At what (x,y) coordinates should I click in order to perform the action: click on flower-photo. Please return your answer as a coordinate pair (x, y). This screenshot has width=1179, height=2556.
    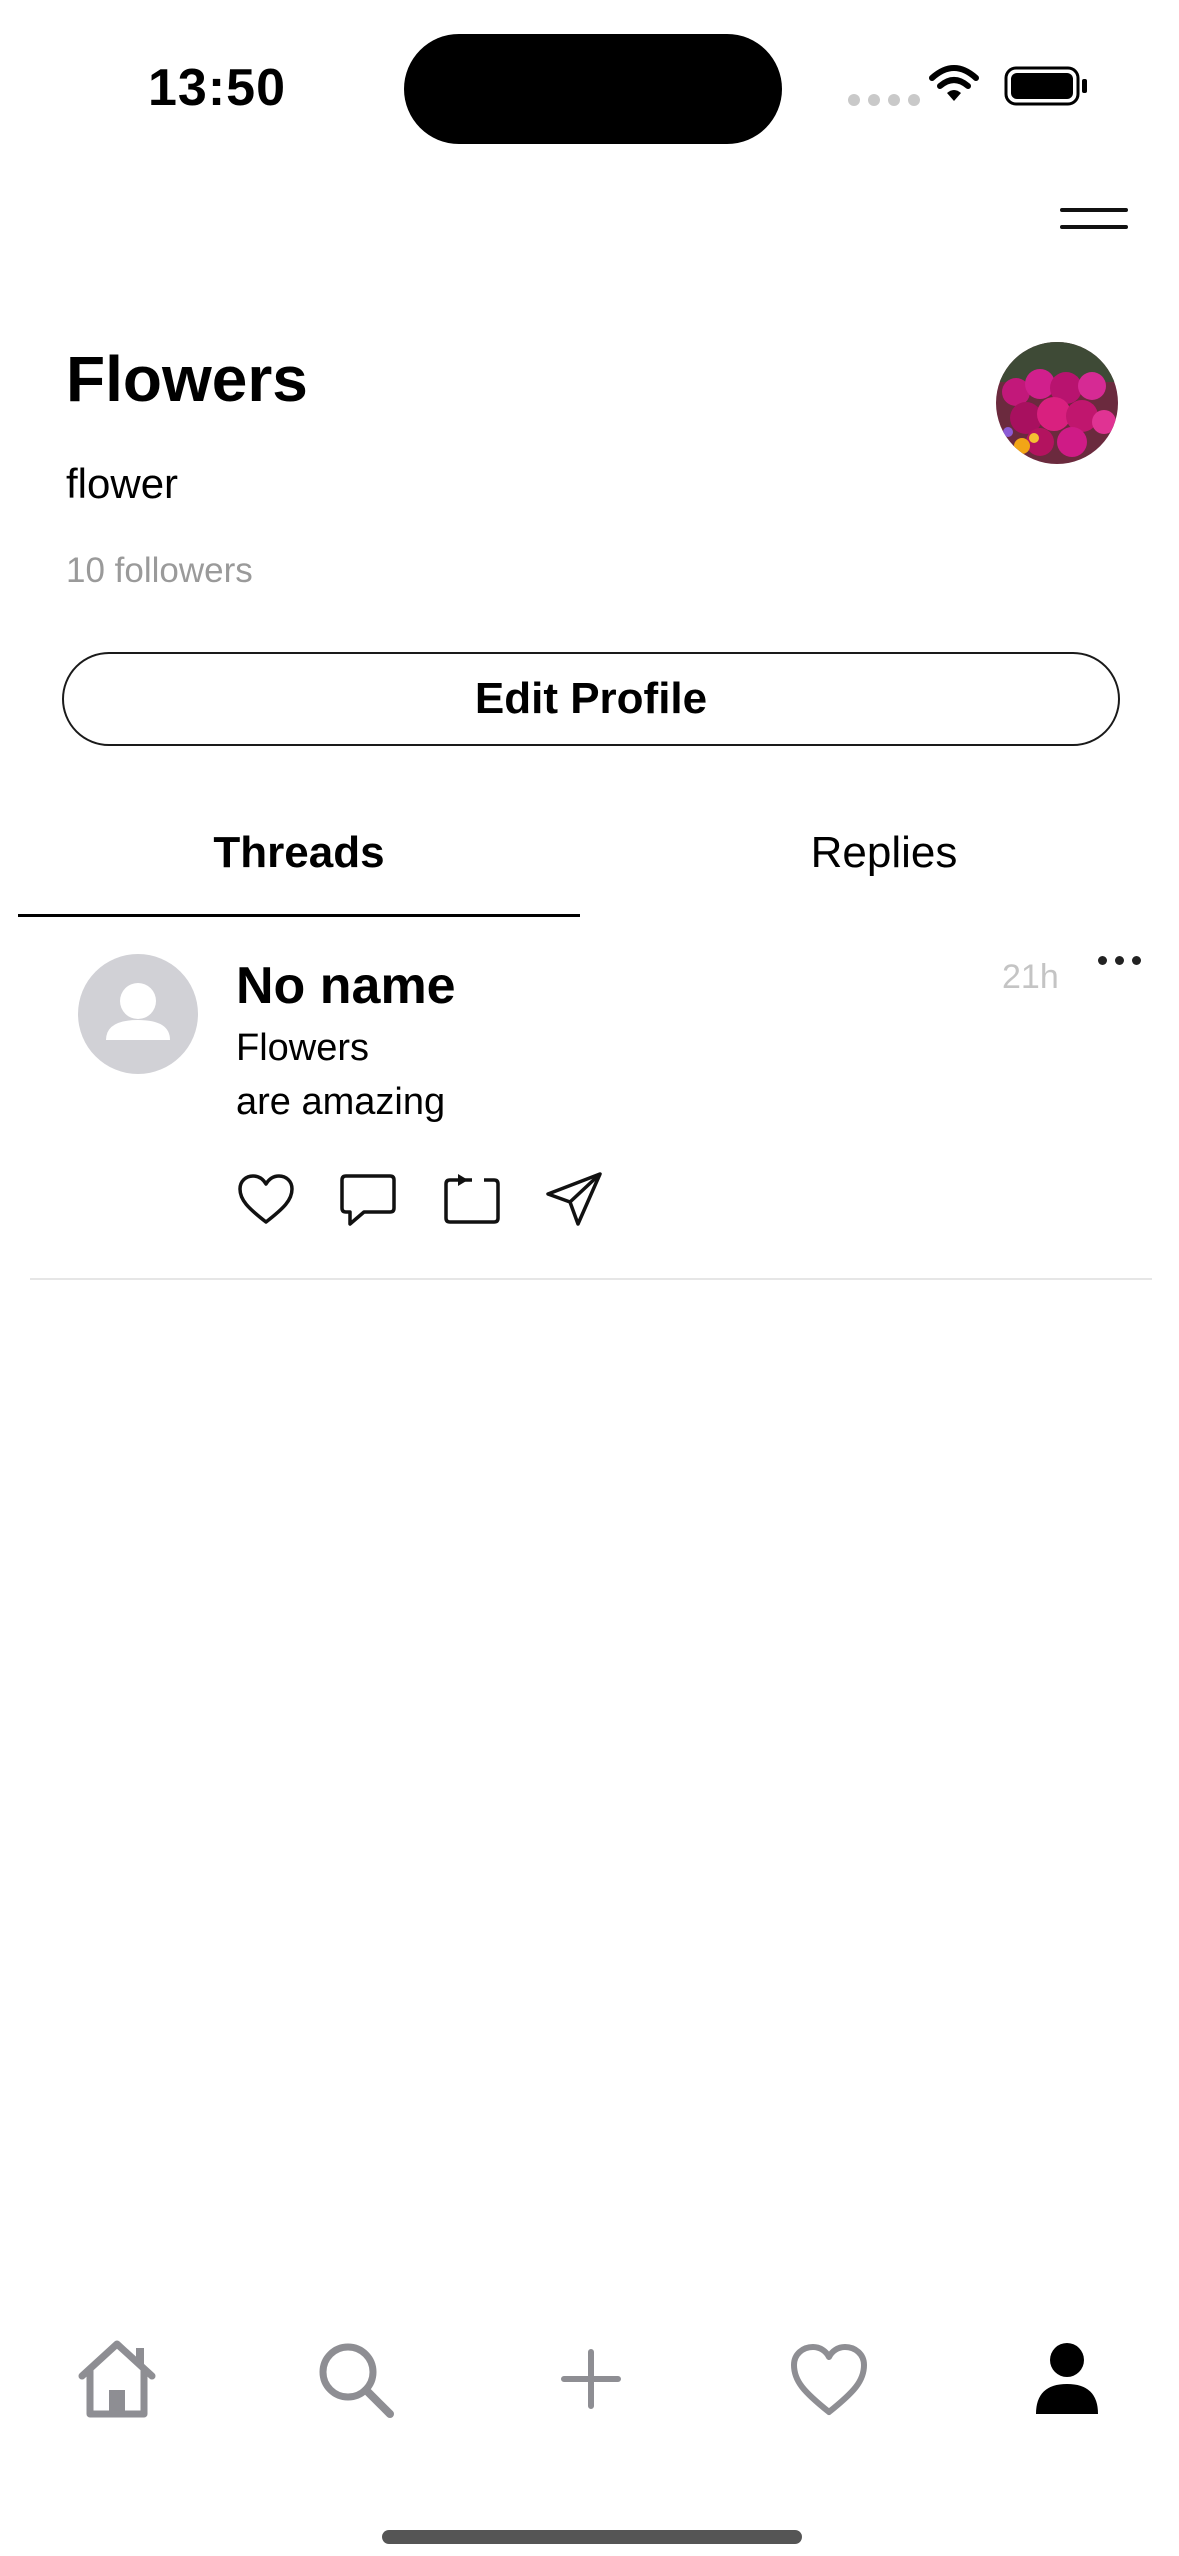
    Looking at the image, I should click on (1057, 403).